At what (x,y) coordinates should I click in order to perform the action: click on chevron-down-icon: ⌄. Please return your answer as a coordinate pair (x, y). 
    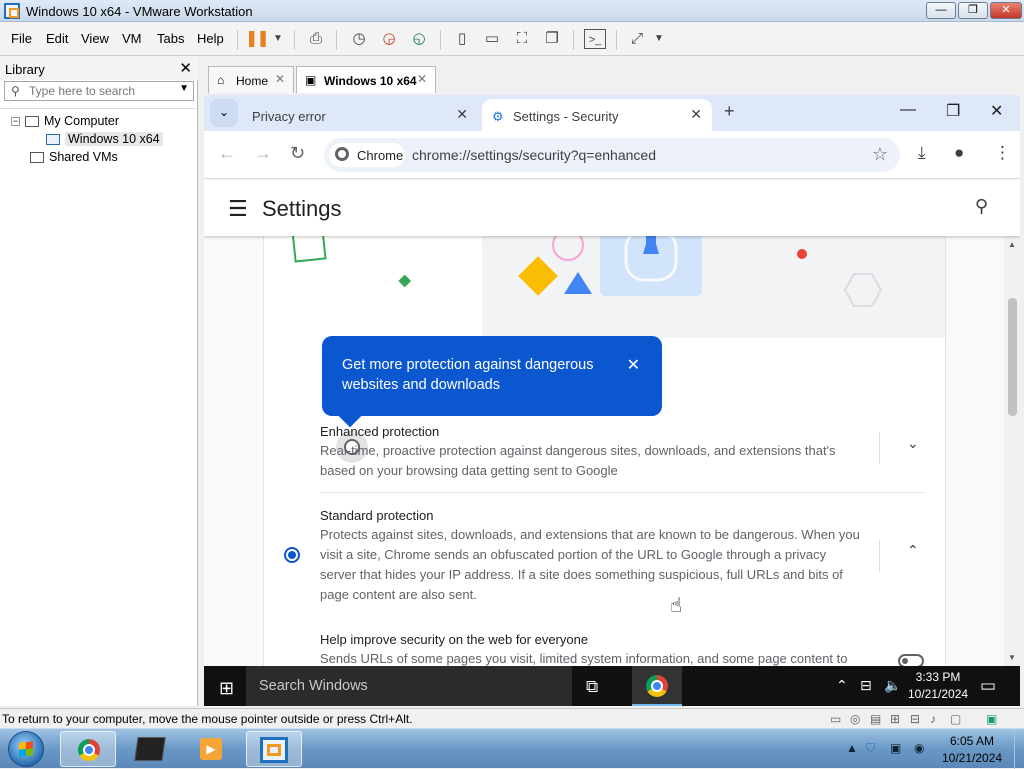
    Looking at the image, I should click on (913, 443).